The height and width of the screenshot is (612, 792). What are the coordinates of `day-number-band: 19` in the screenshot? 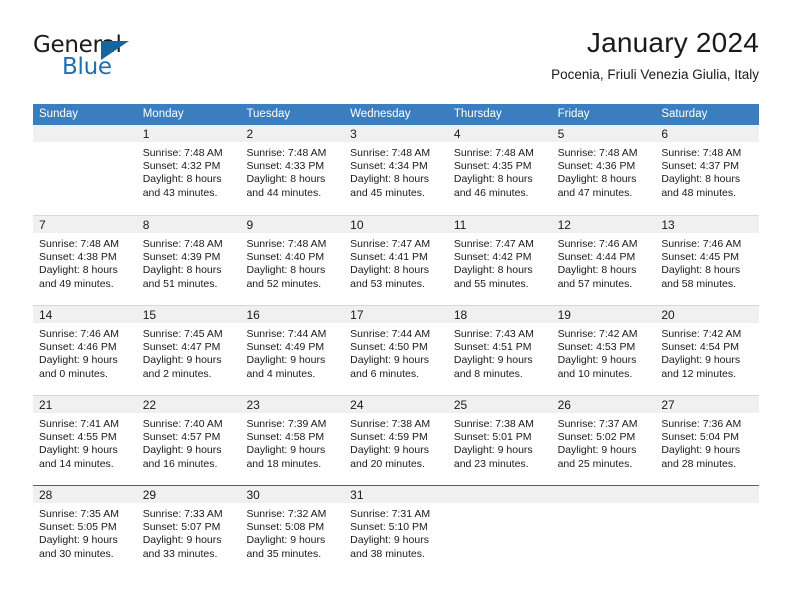 It's located at (603, 314).